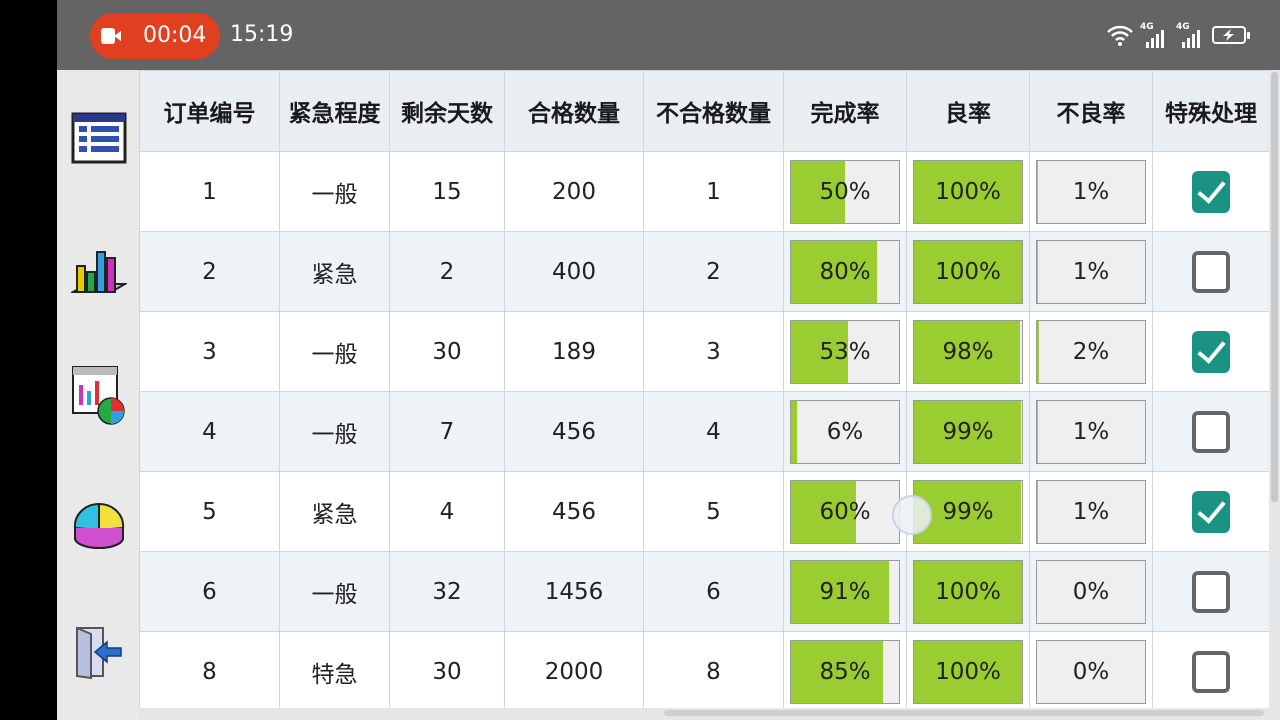 The image size is (1280, 720). Describe the element at coordinates (209, 111) in the screenshot. I see `header-order-id: 订单编号` at that location.